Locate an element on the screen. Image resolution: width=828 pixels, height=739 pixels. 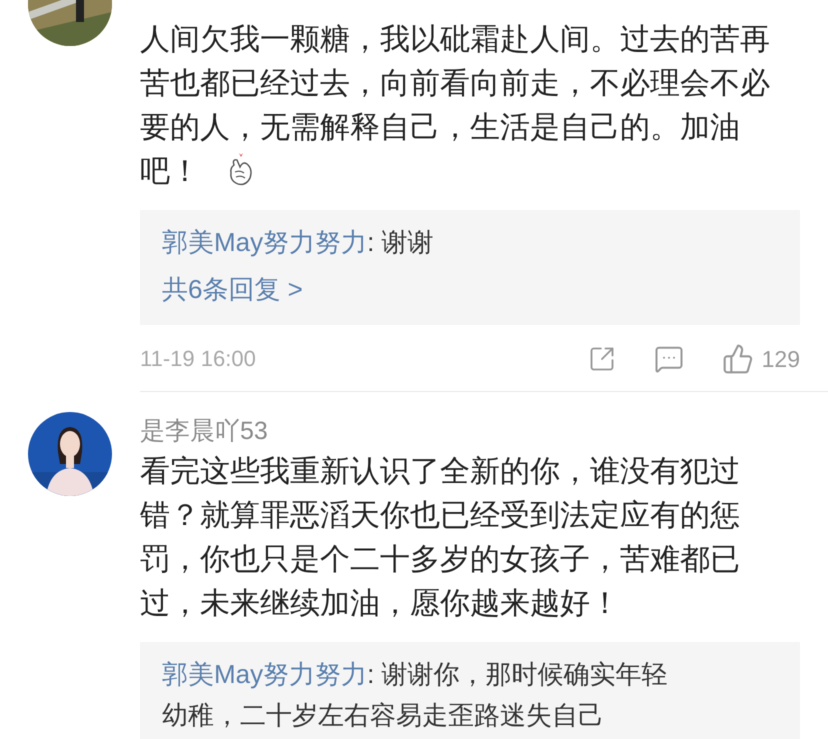
share-icon is located at coordinates (602, 359).